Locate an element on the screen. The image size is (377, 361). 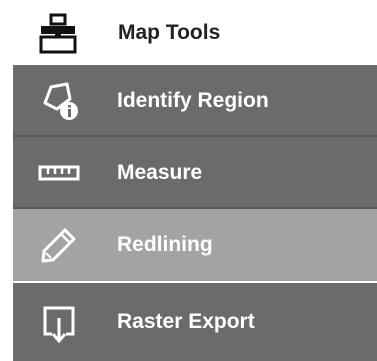
raster-export-icon is located at coordinates (59, 322).